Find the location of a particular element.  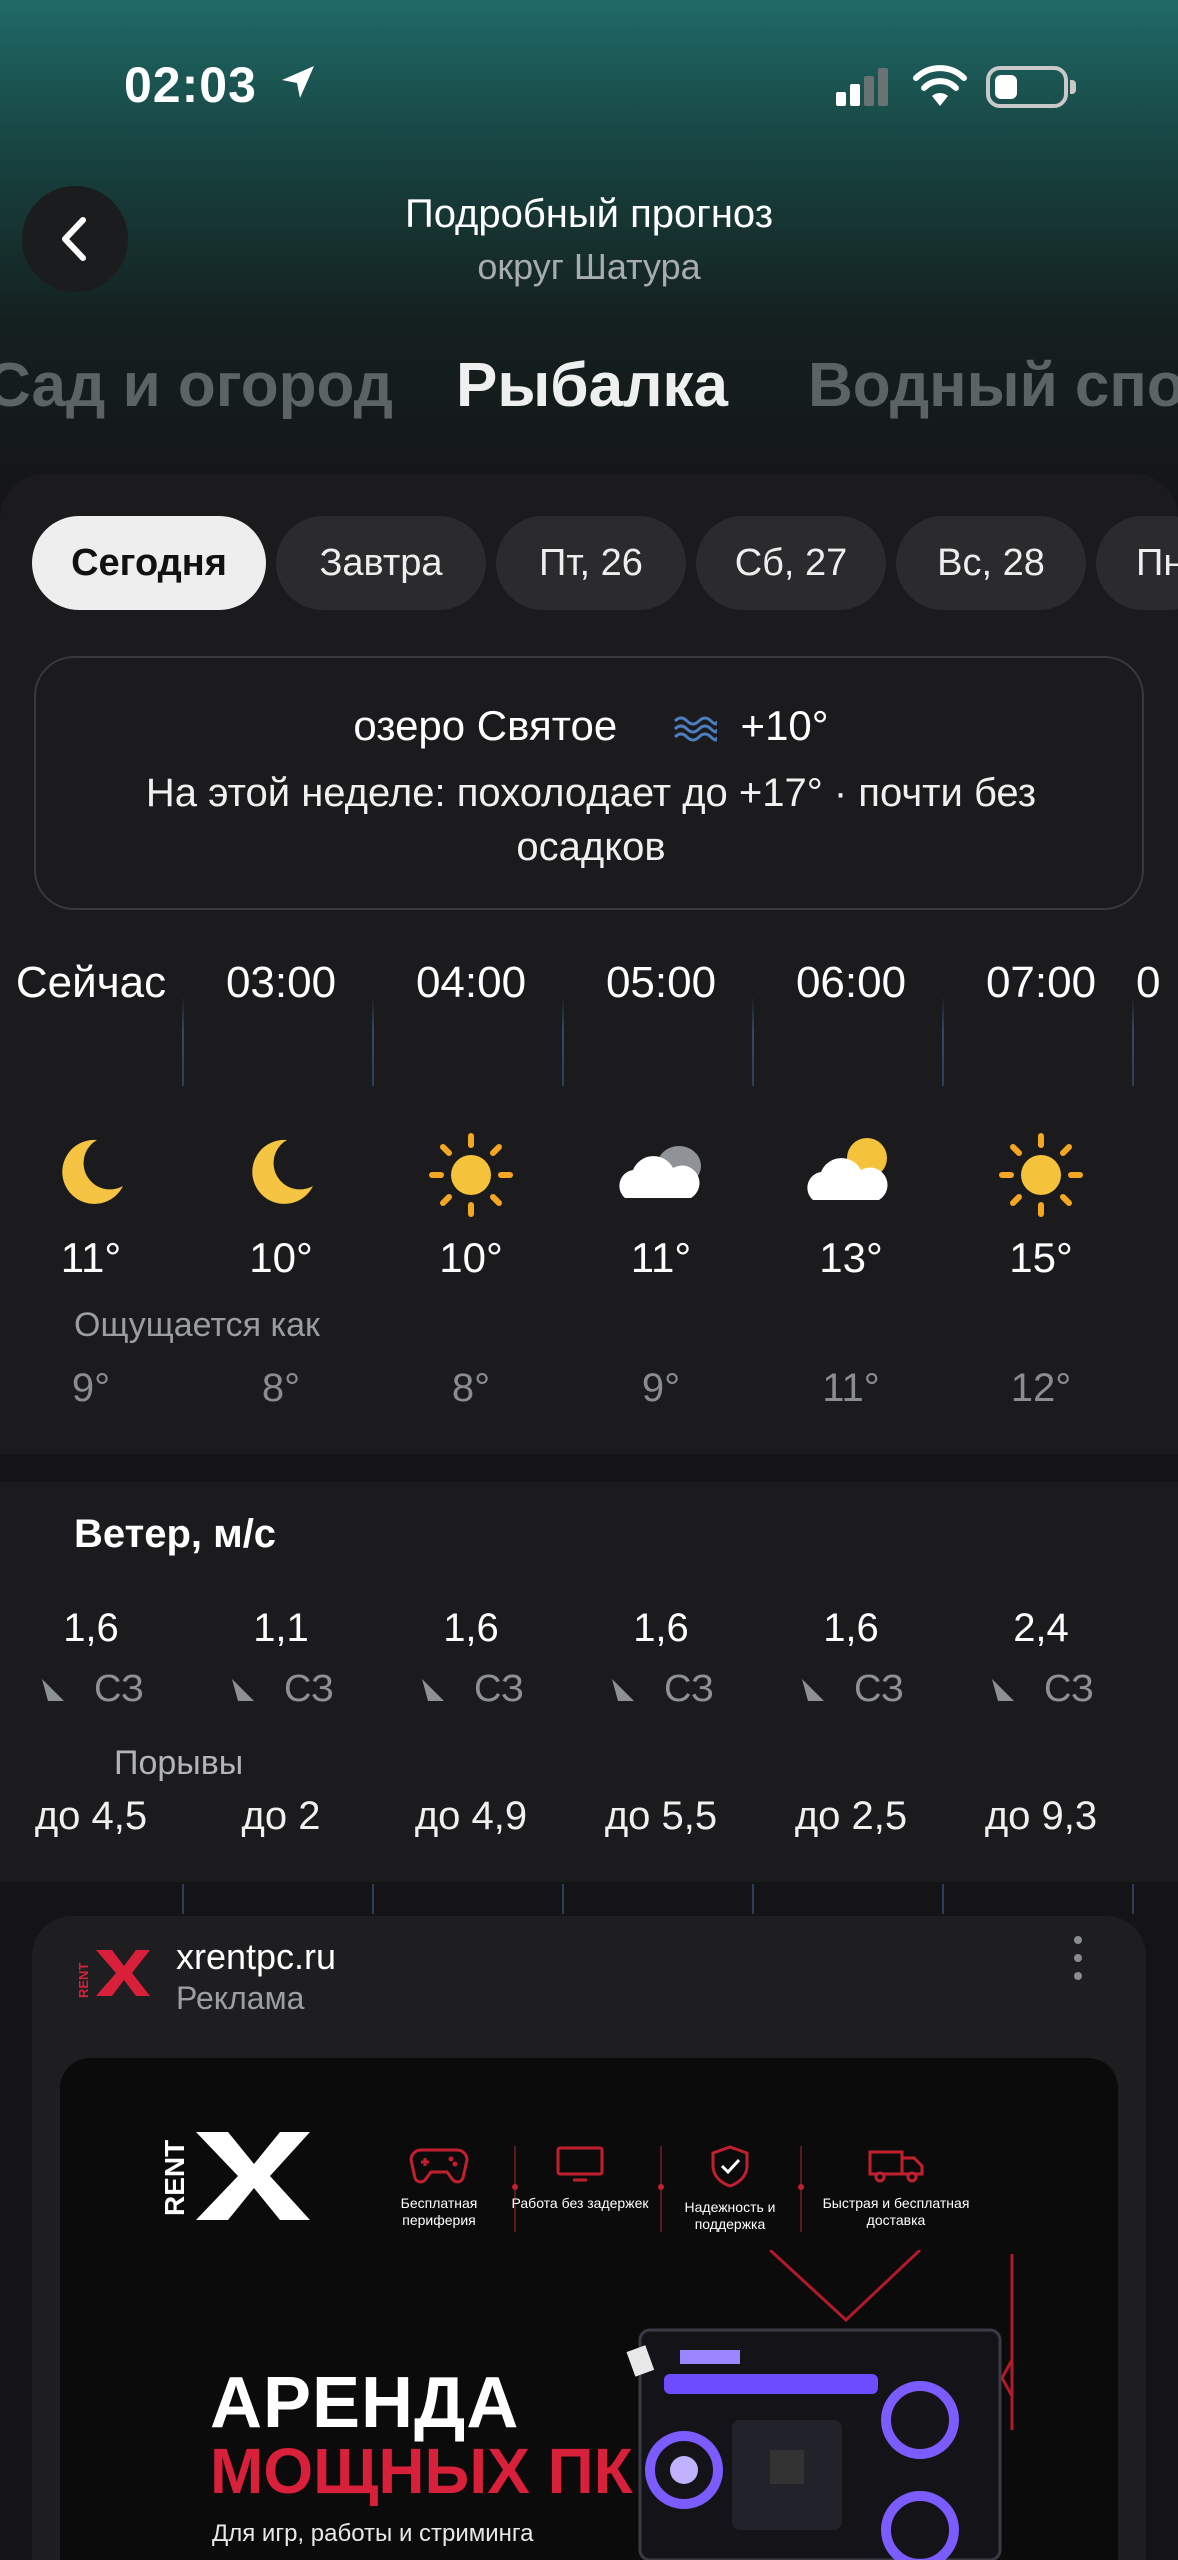

feature-label: Быстрая и бесплатная доставка is located at coordinates (896, 2211).